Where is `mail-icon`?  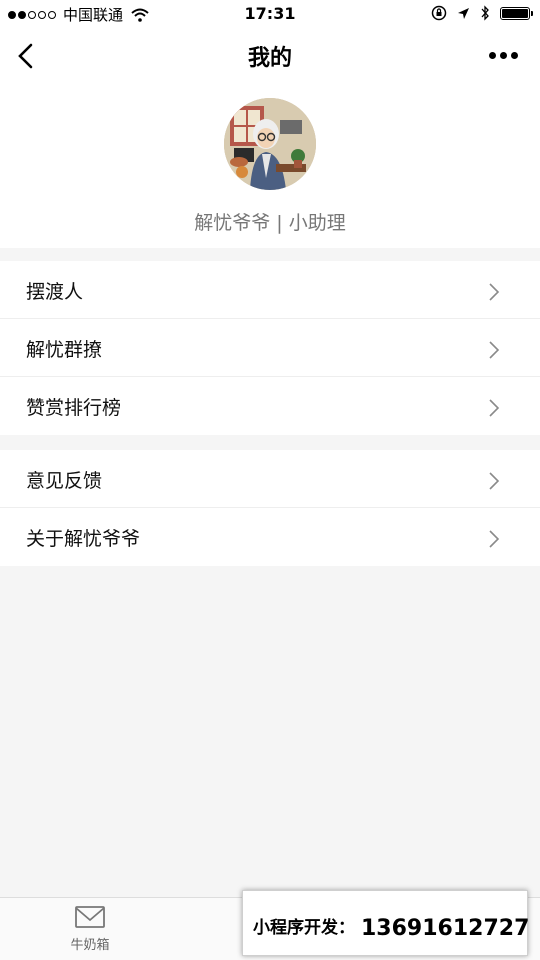 mail-icon is located at coordinates (90, 917).